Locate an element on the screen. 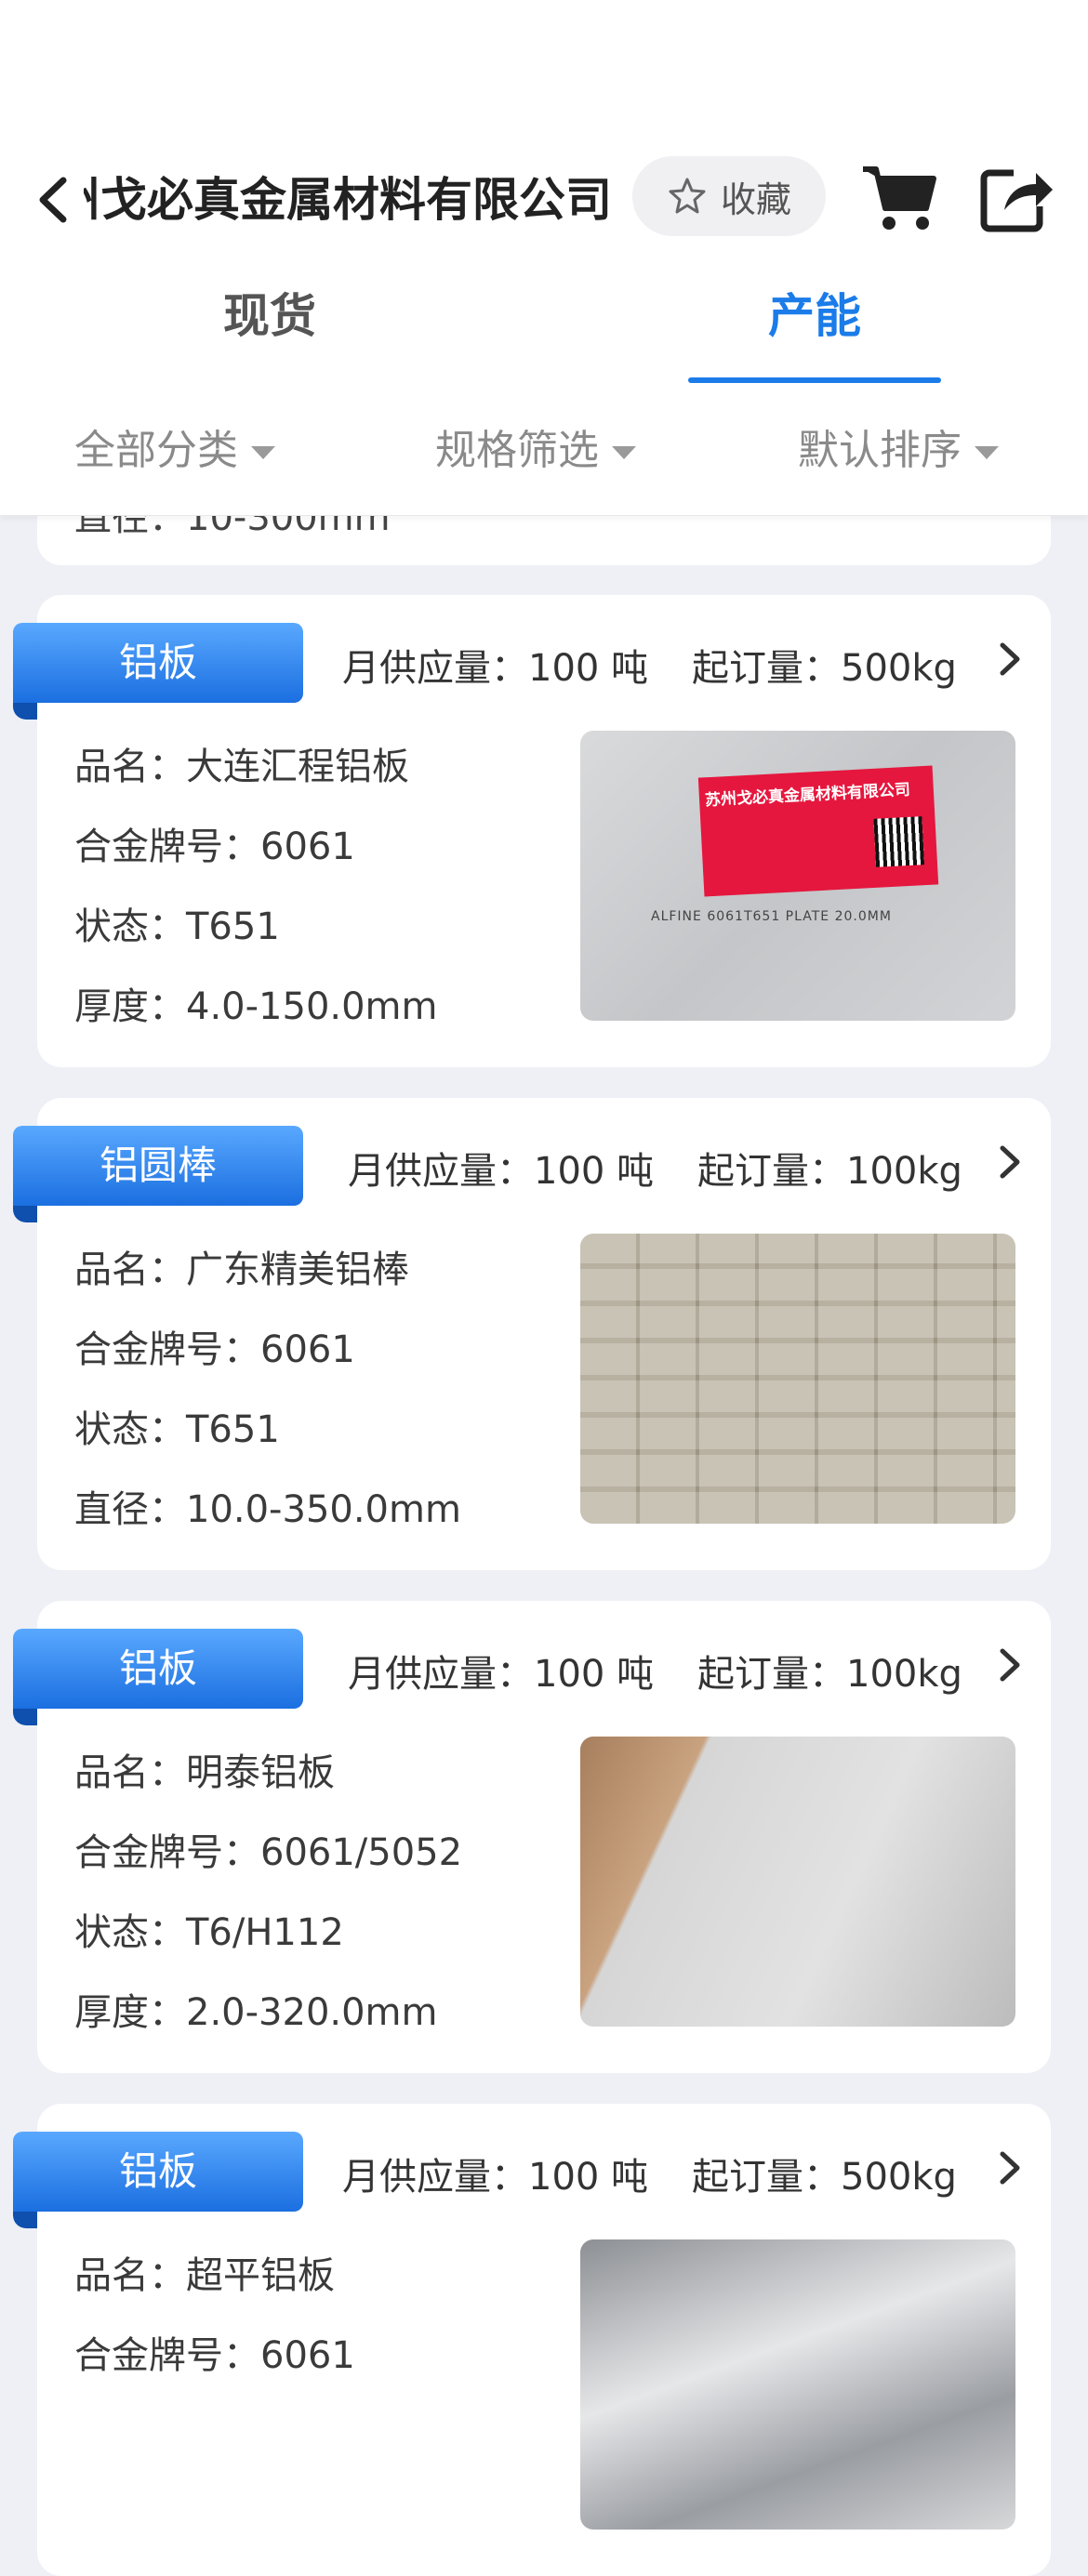  product-name: 品名：广东精美铝棒 is located at coordinates (242, 1269).